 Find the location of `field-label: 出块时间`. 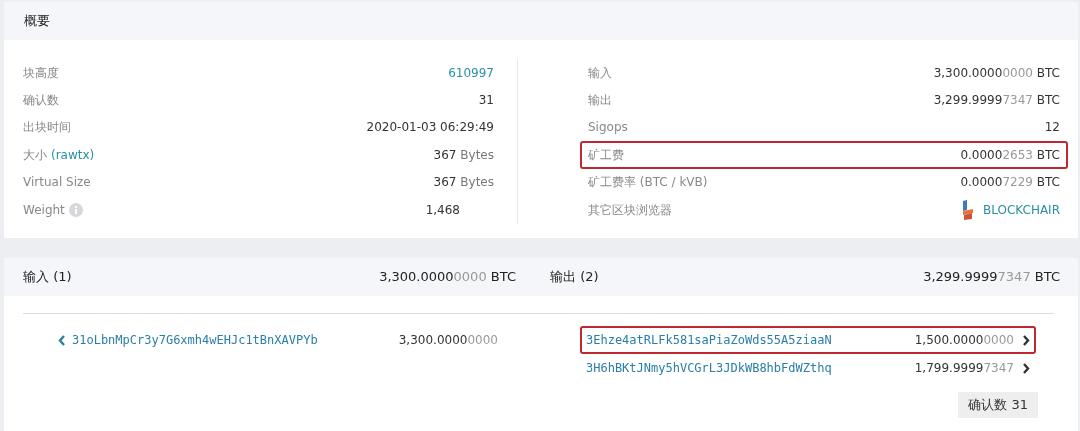

field-label: 出块时间 is located at coordinates (47, 128).